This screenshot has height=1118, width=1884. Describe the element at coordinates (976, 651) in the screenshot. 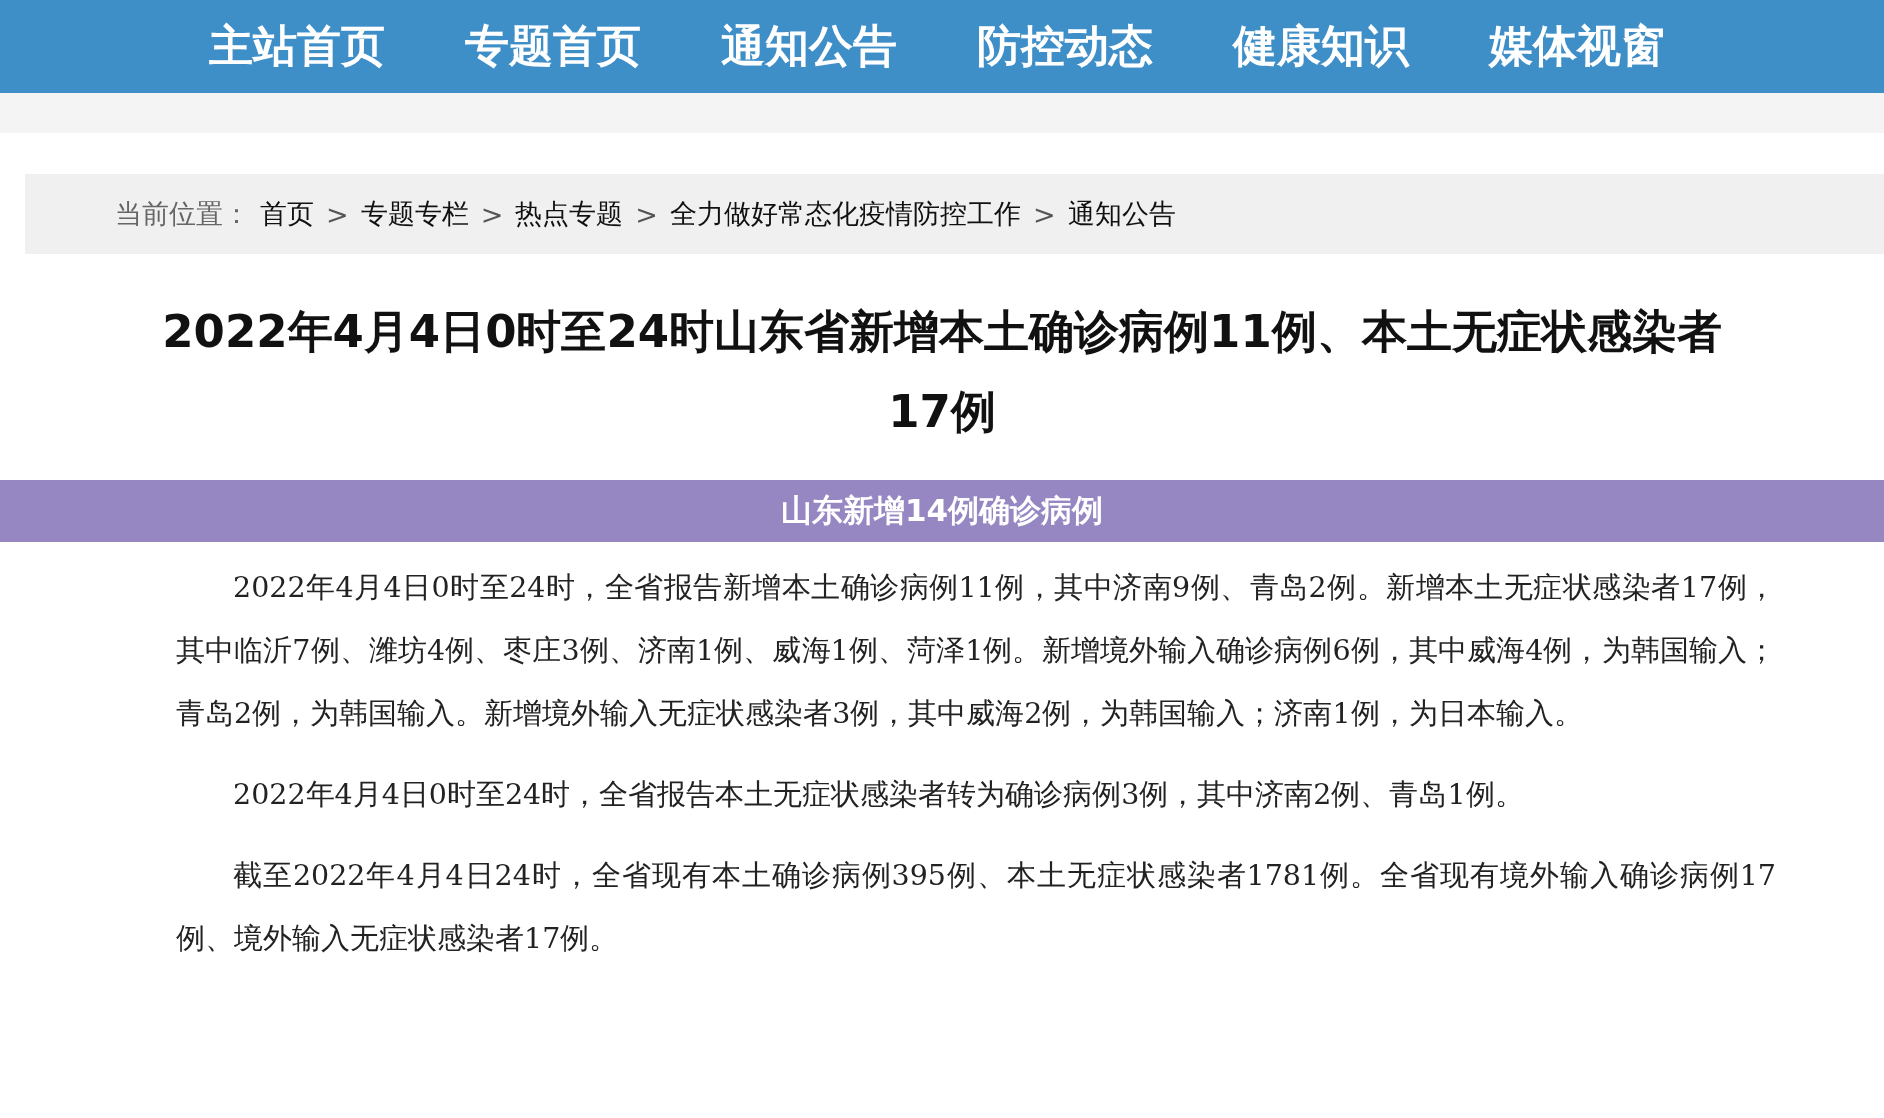

I see `article-paragraph: 2022年4月4日0时至24时，全省报告新增本土确诊病例11例，其中济南9例、青岛2例。新增本土无症状感染者17例，其中临沂7例、潍坊4例、枣庄3例、济南1例、威海1例、菏泽1例。新增境外输入确诊病例6例，其中威海4例，为韩国输入；青岛2例，为韩国输入。新增境外输入无症状感染者3例，其中威海2例，为韩国输入；济南1例，为日本输入。` at that location.